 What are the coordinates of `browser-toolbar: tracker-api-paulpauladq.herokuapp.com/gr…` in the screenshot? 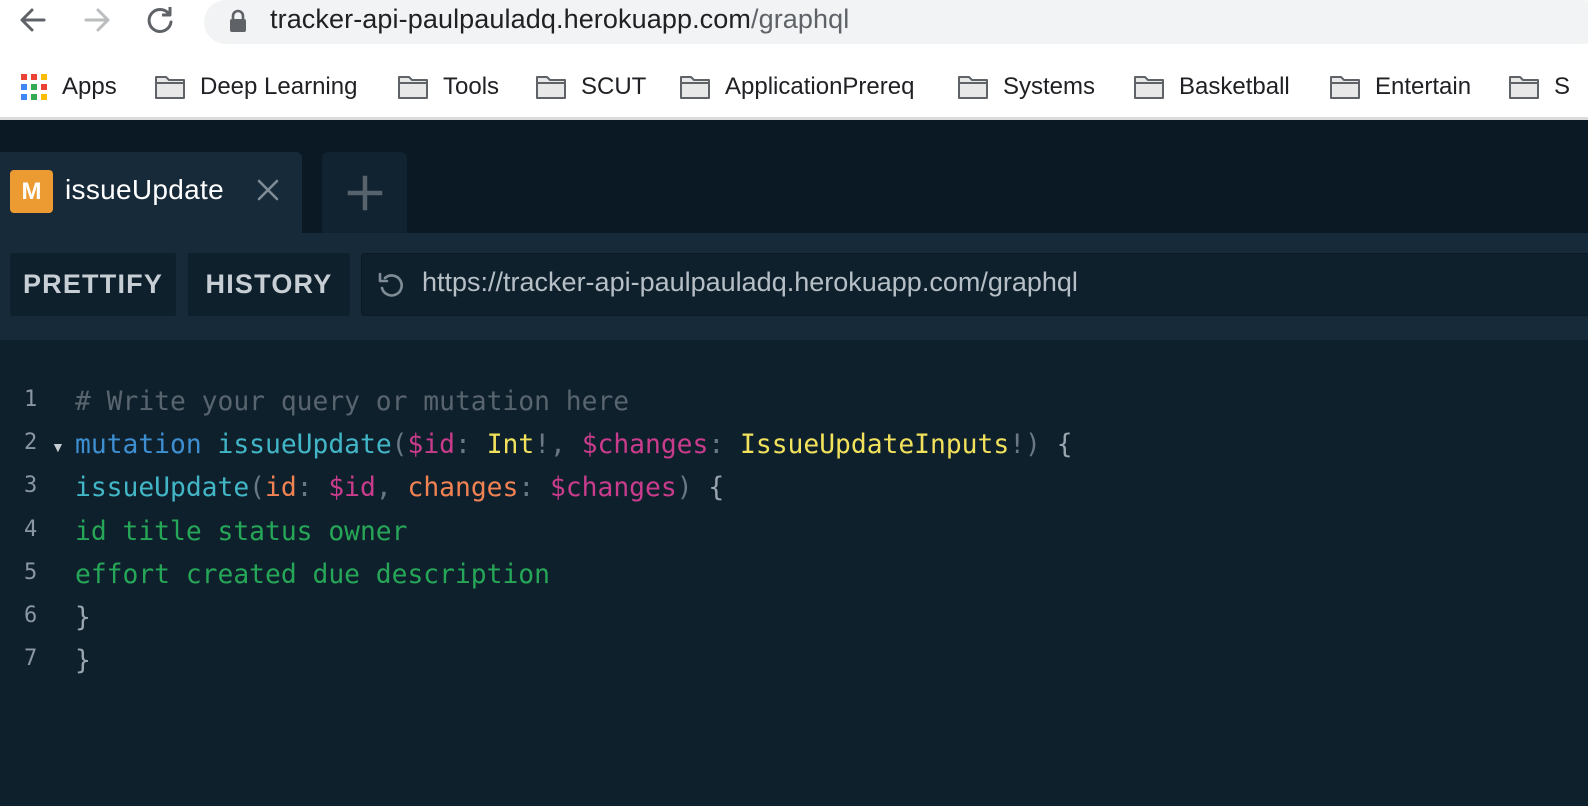 It's located at (794, 23).